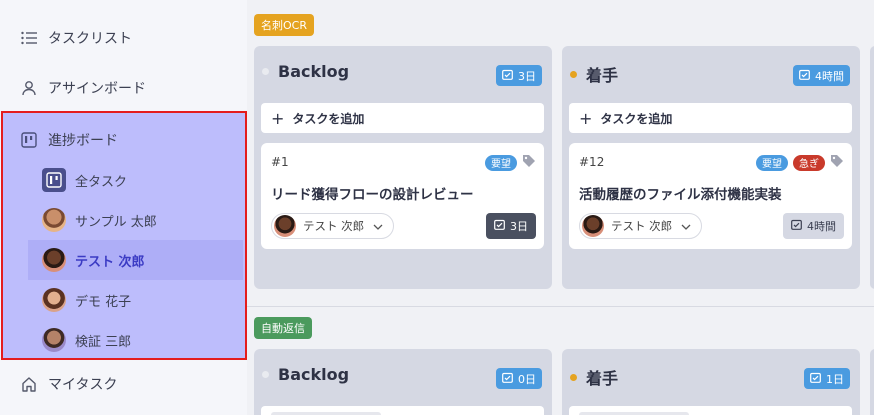 The image size is (874, 415). Describe the element at coordinates (283, 328) in the screenshot. I see `group-tag: 自動返信` at that location.